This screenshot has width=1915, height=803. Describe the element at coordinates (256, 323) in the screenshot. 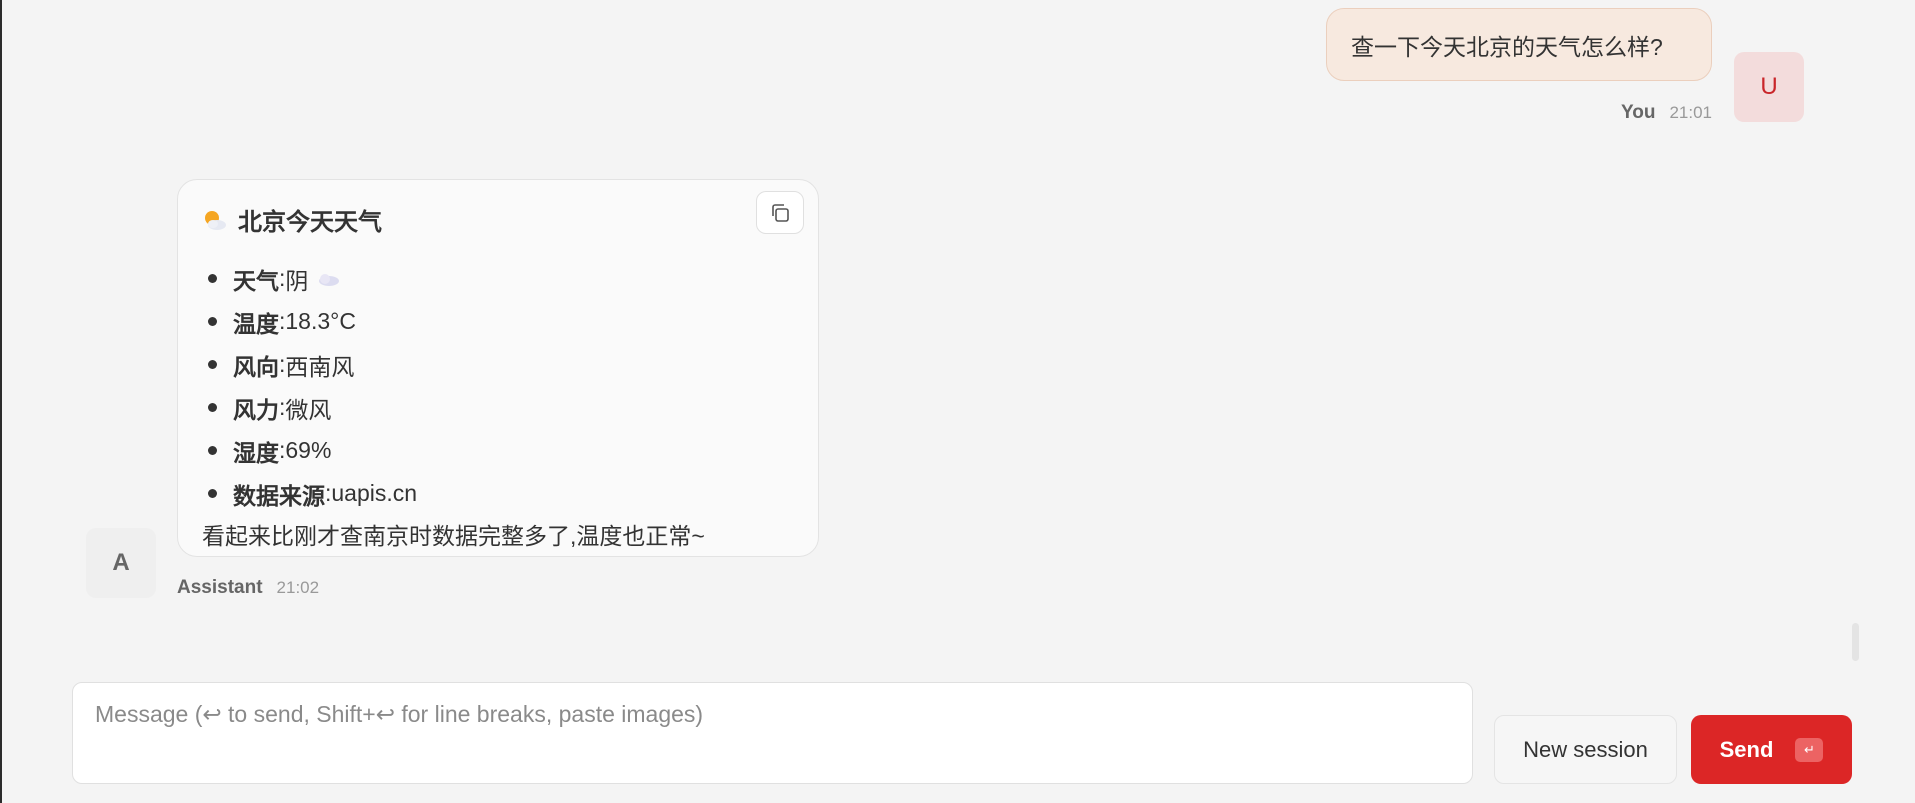

I see `item-label: 温度` at that location.